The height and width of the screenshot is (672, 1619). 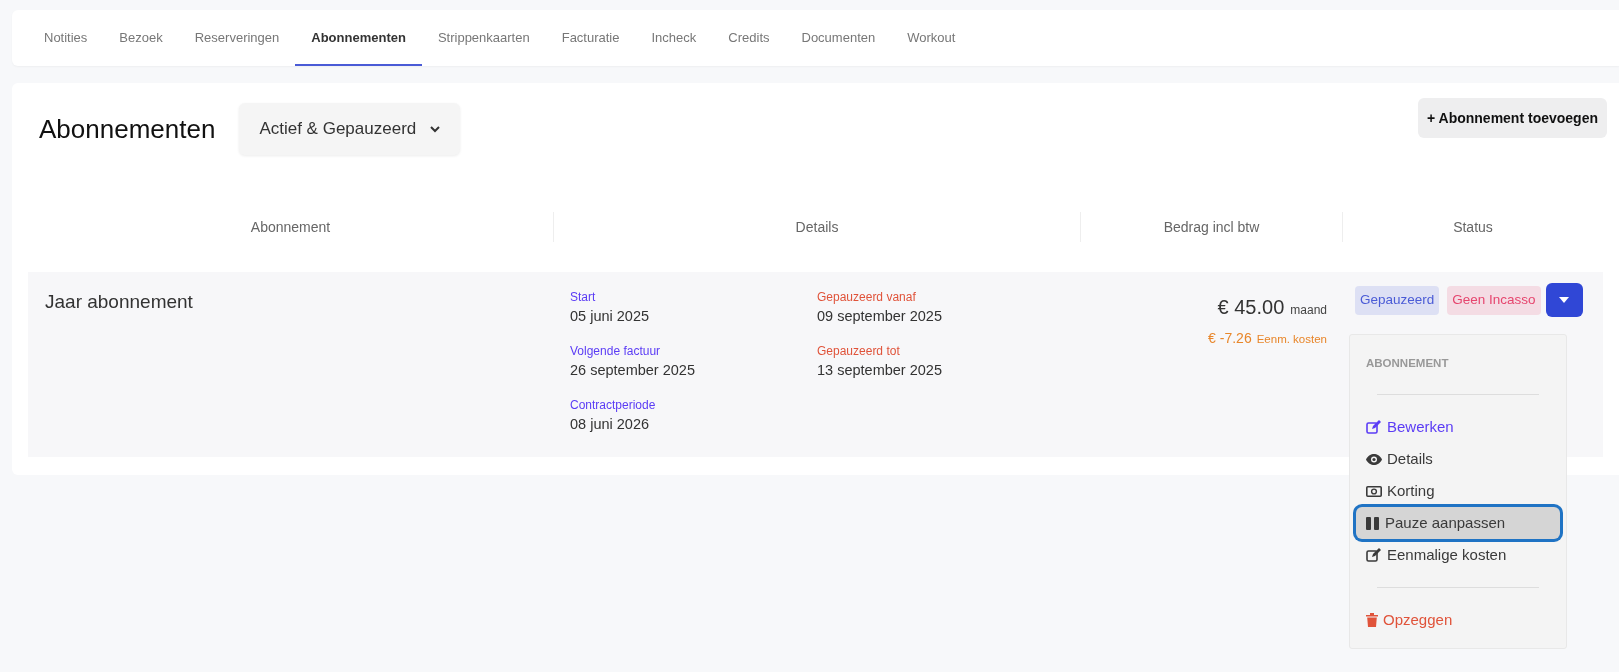 I want to click on price: € 45.00, so click(x=1251, y=307).